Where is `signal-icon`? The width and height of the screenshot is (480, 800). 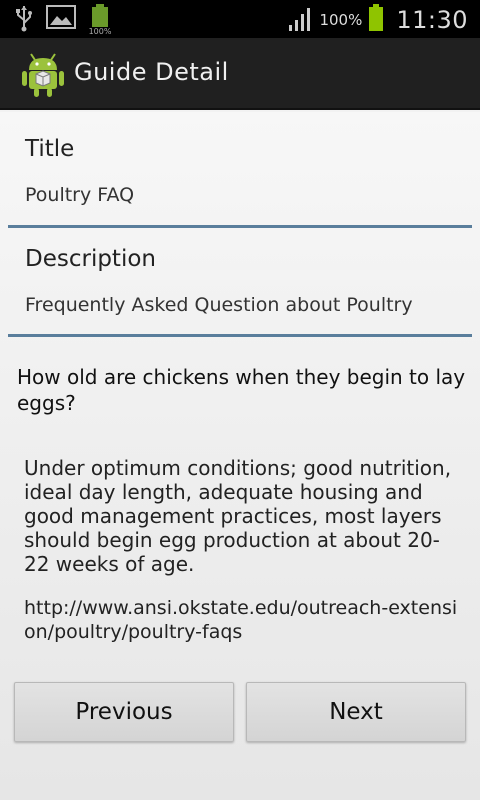
signal-icon is located at coordinates (300, 20).